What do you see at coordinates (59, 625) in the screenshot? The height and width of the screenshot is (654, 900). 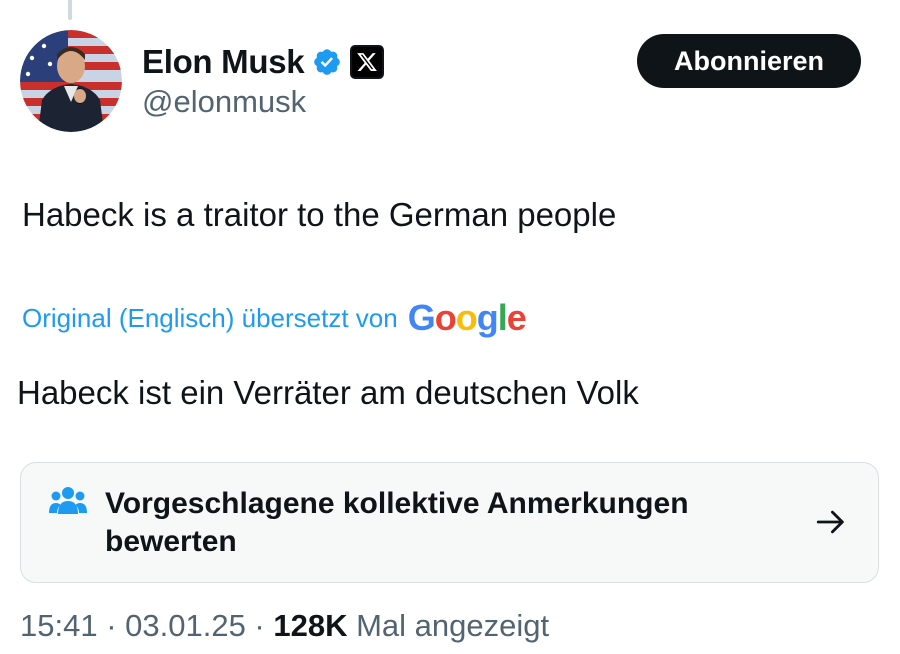 I see `tweet-time: 15:41` at bounding box center [59, 625].